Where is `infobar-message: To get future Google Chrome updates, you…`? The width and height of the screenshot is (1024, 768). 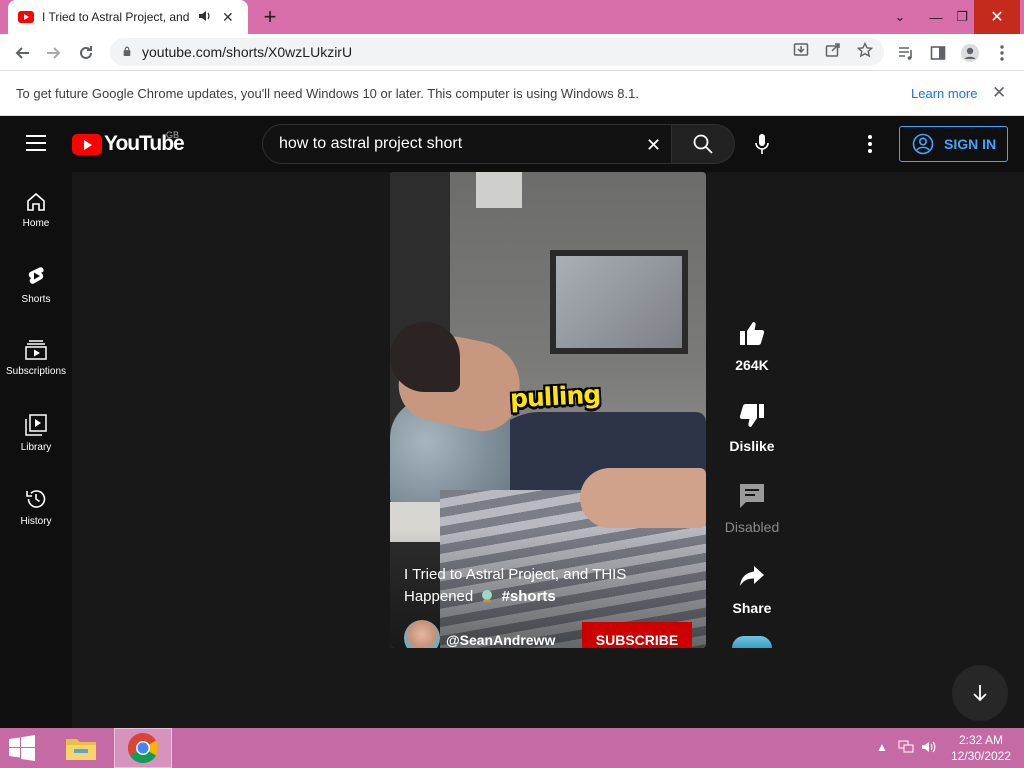
infobar-message: To get future Google Chrome updates, you… is located at coordinates (327, 93).